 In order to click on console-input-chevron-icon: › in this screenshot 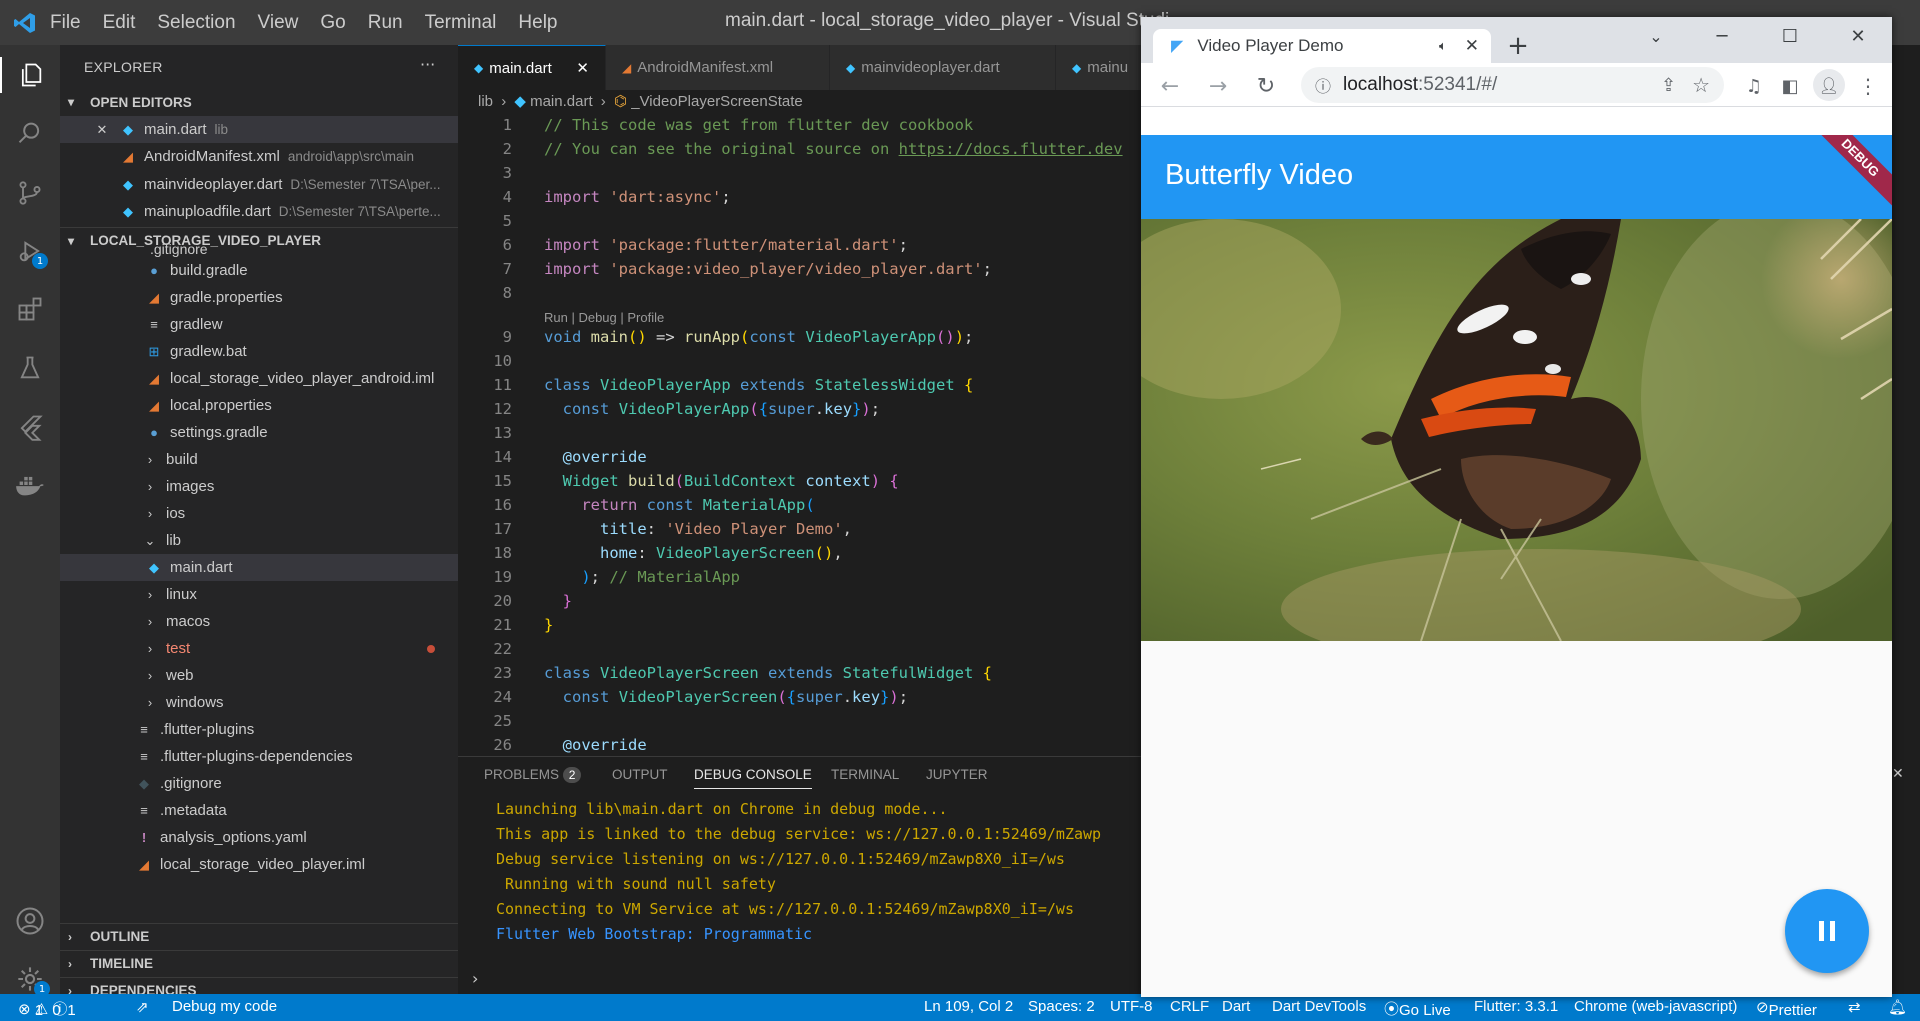, I will do `click(475, 978)`.